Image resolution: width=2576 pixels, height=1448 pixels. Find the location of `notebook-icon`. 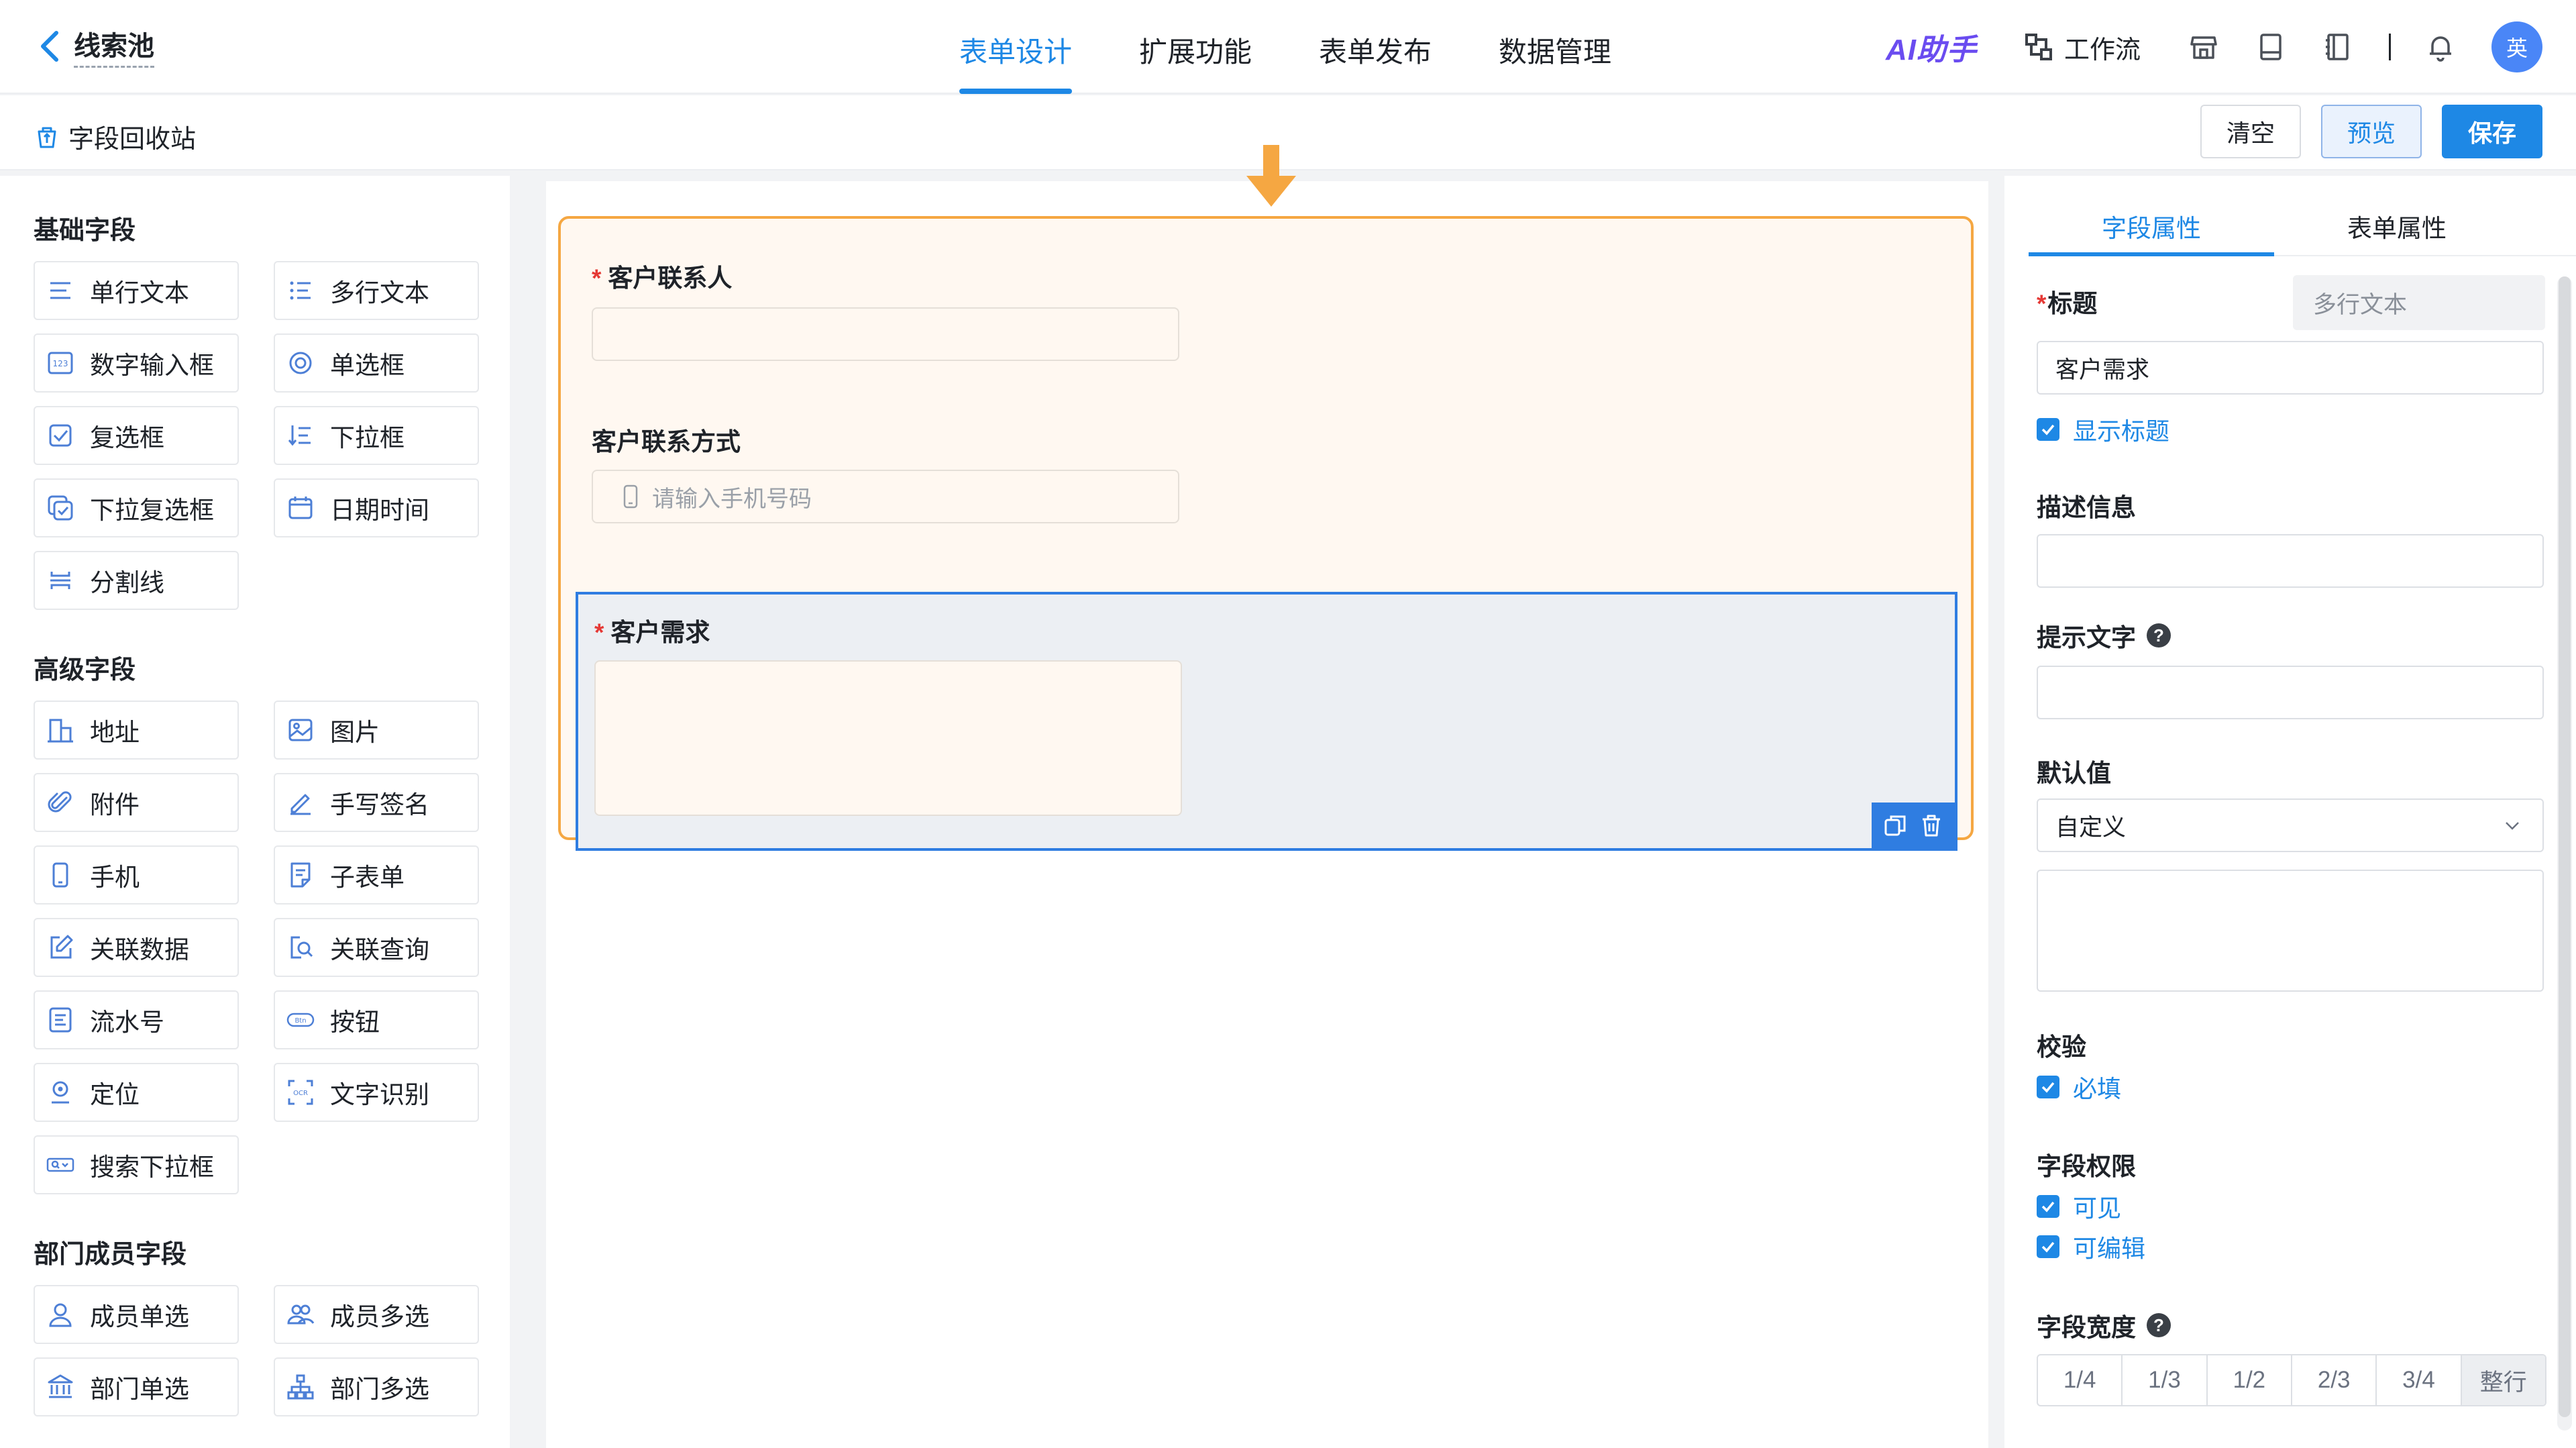

notebook-icon is located at coordinates (2338, 47).